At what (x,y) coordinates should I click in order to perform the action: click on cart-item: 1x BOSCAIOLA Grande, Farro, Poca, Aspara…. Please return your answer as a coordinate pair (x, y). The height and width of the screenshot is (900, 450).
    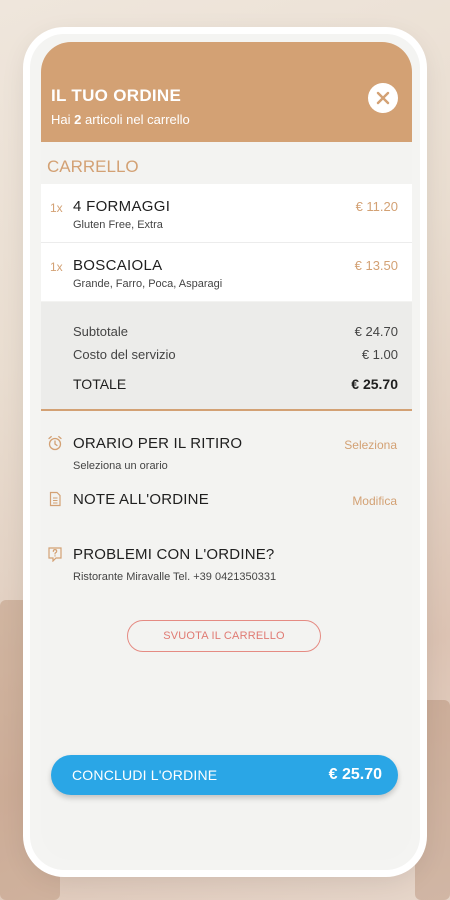
    Looking at the image, I should click on (226, 272).